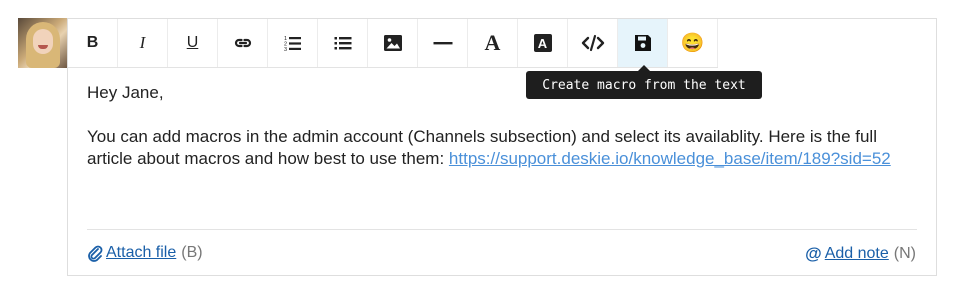 Image resolution: width=958 pixels, height=295 pixels. What do you see at coordinates (502, 229) in the screenshot?
I see `footer-divider` at bounding box center [502, 229].